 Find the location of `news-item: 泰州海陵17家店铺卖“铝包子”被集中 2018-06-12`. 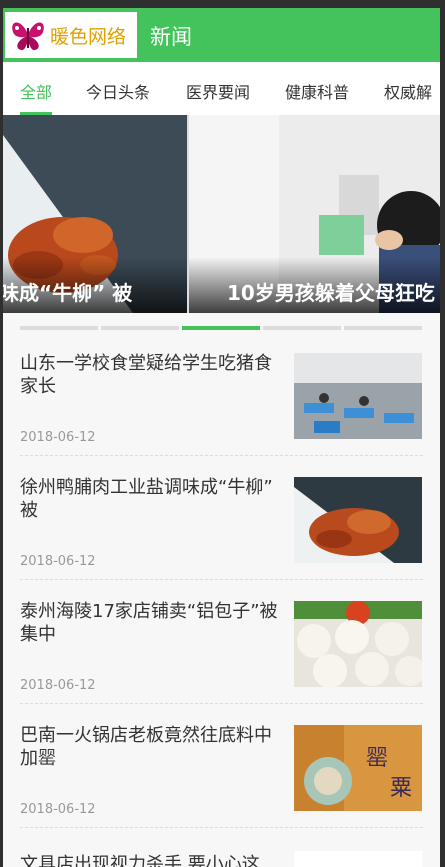

news-item: 泰州海陵17家店铺卖“铝包子”被集中 2018-06-12 is located at coordinates (221, 642).